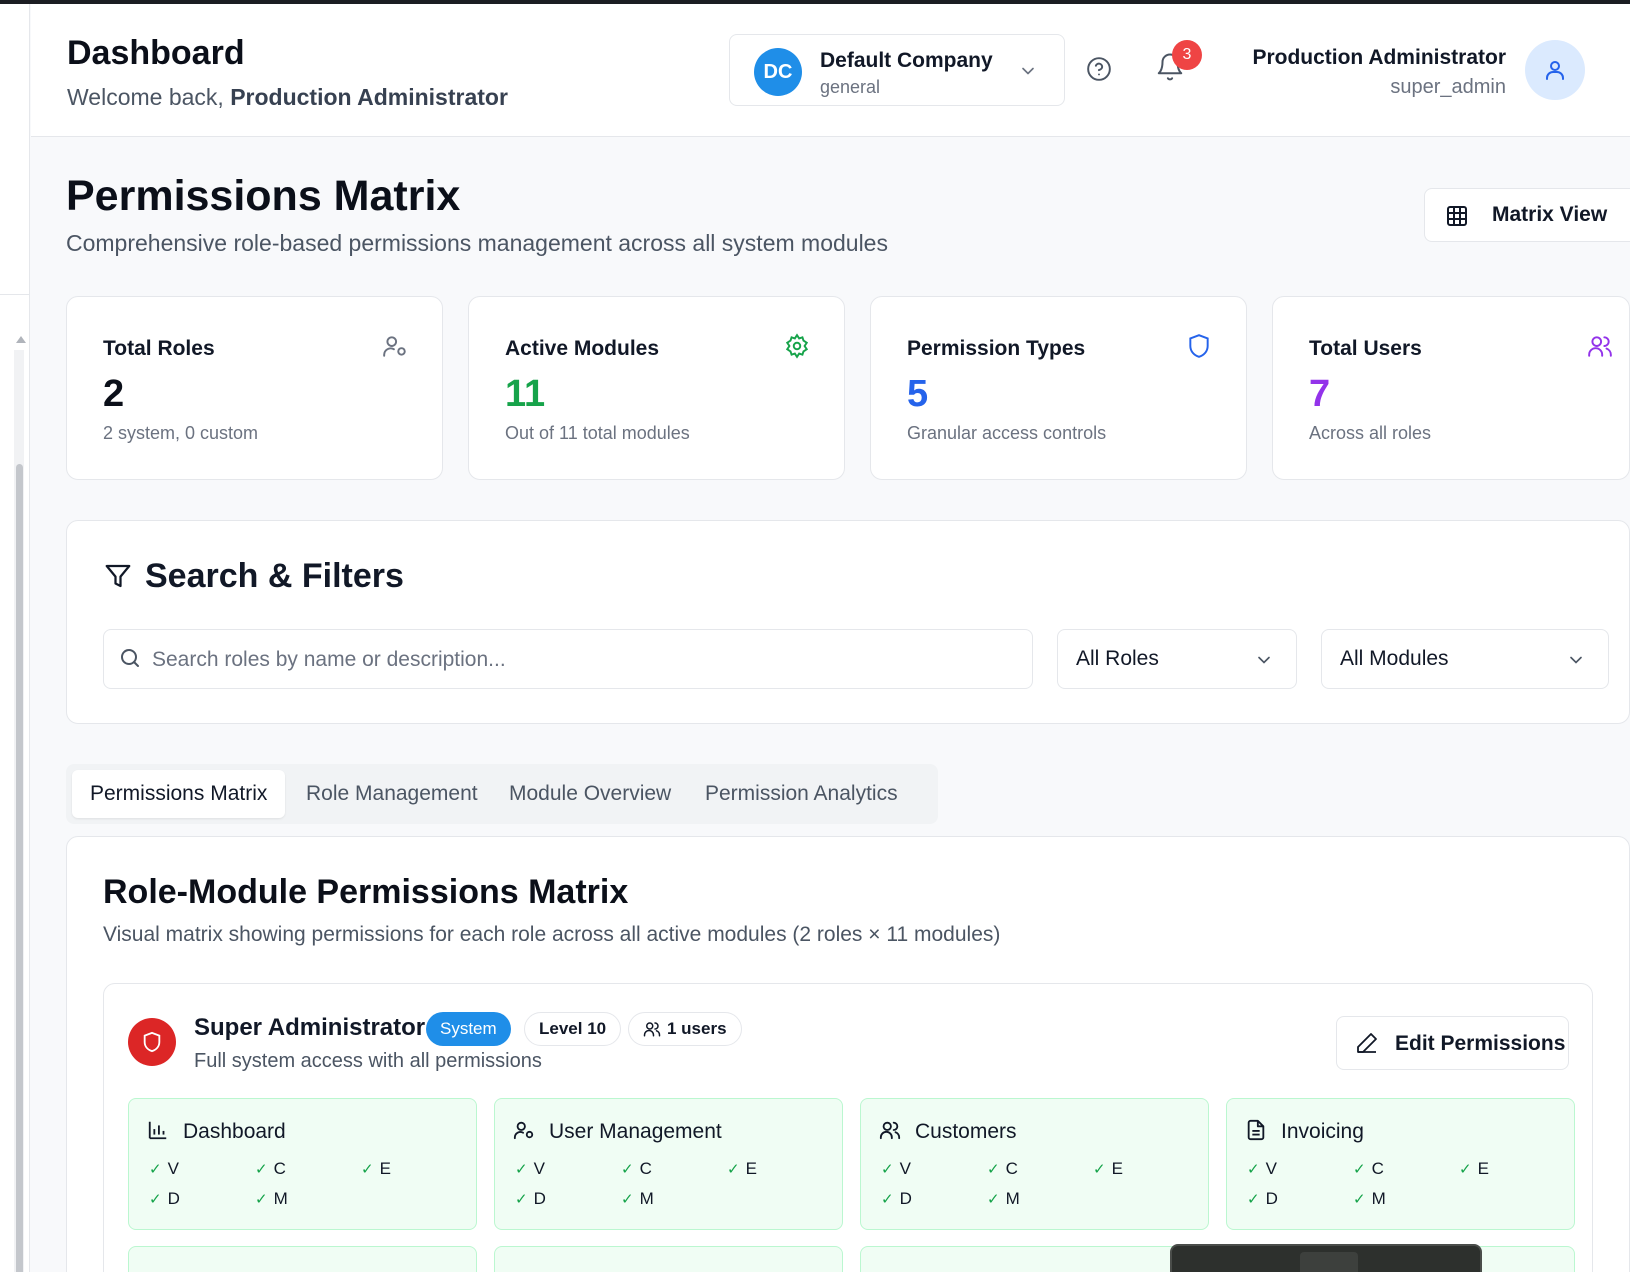  I want to click on matrix-view-button: Matrix View, so click(1527, 215).